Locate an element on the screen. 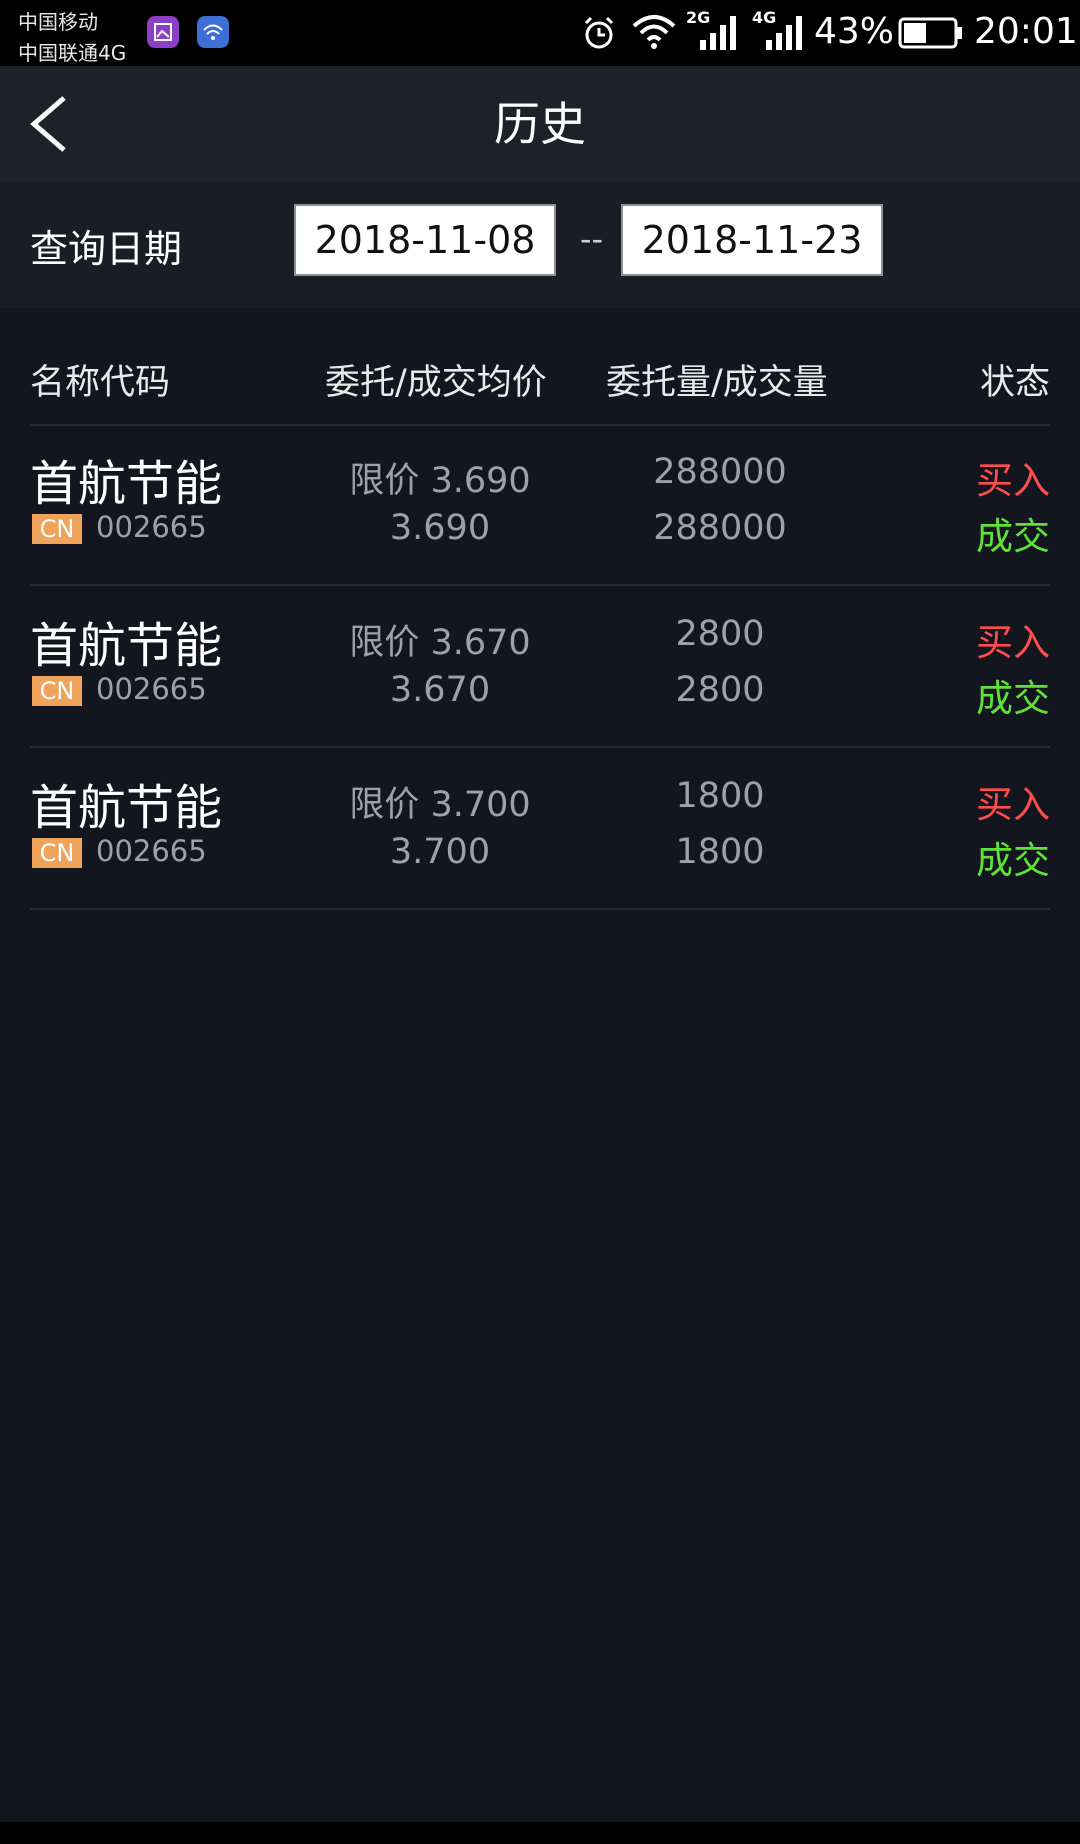 The height and width of the screenshot is (1844, 1080). end-date-field: 2018-11-23 is located at coordinates (752, 240).